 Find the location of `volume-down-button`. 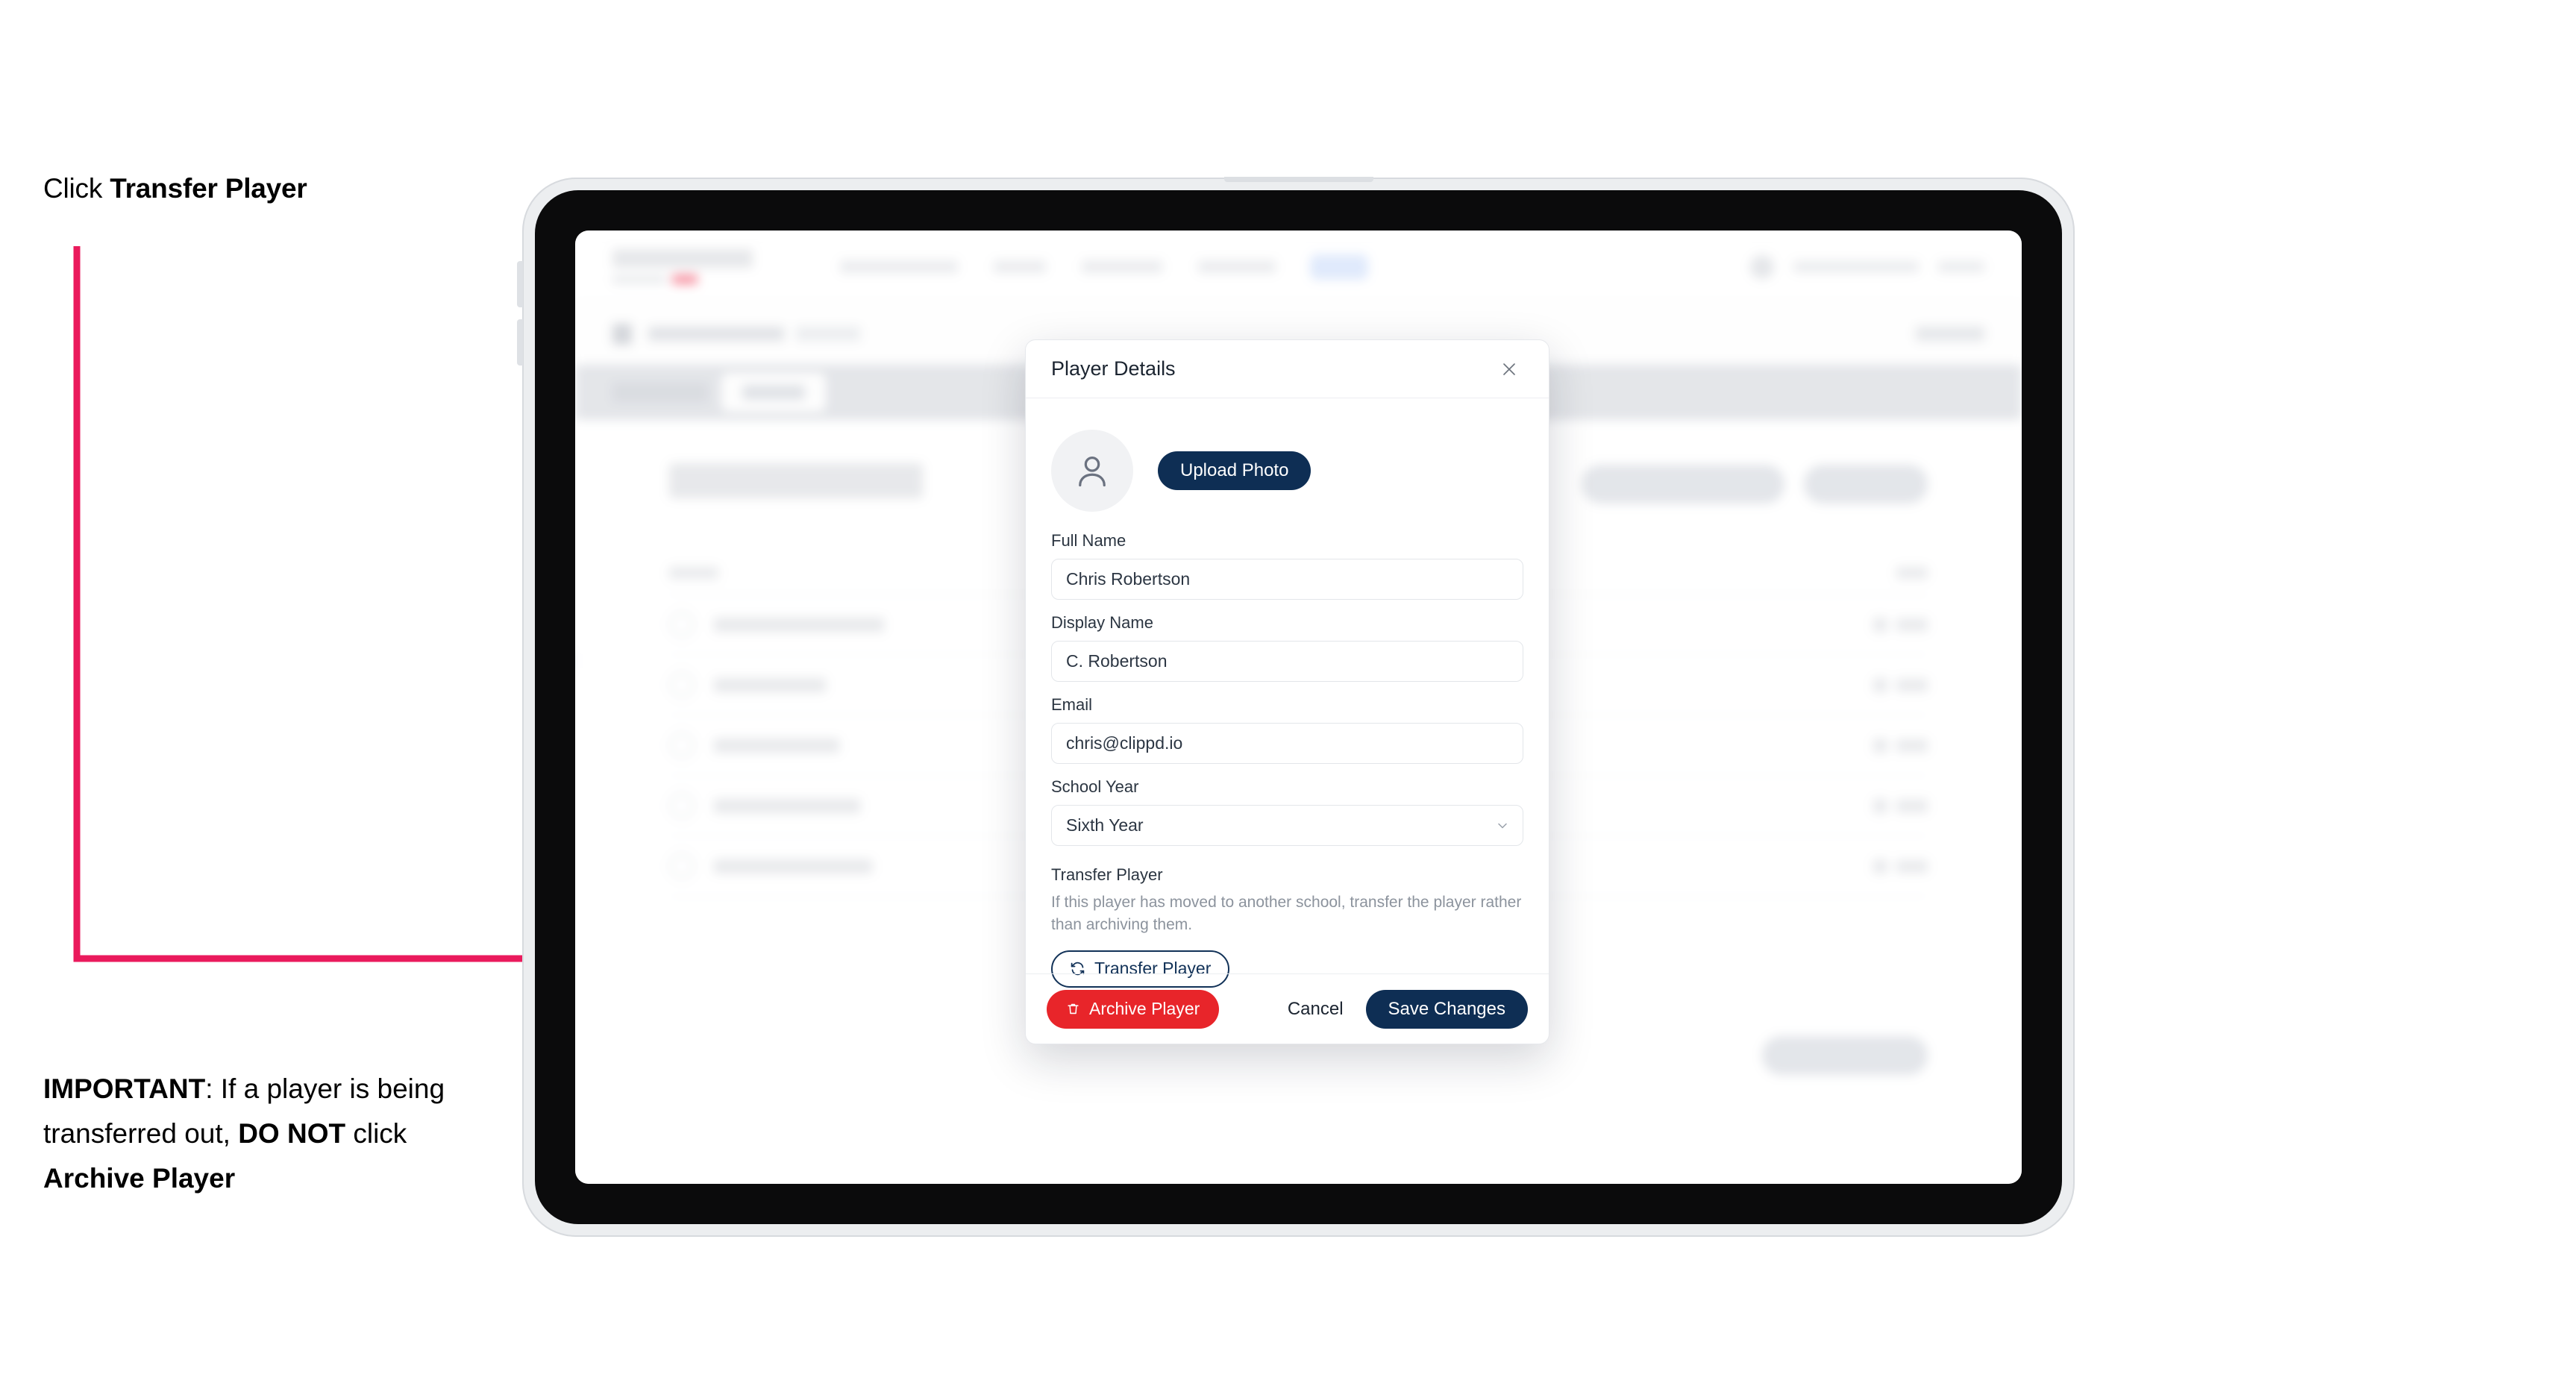

volume-down-button is located at coordinates (520, 342).